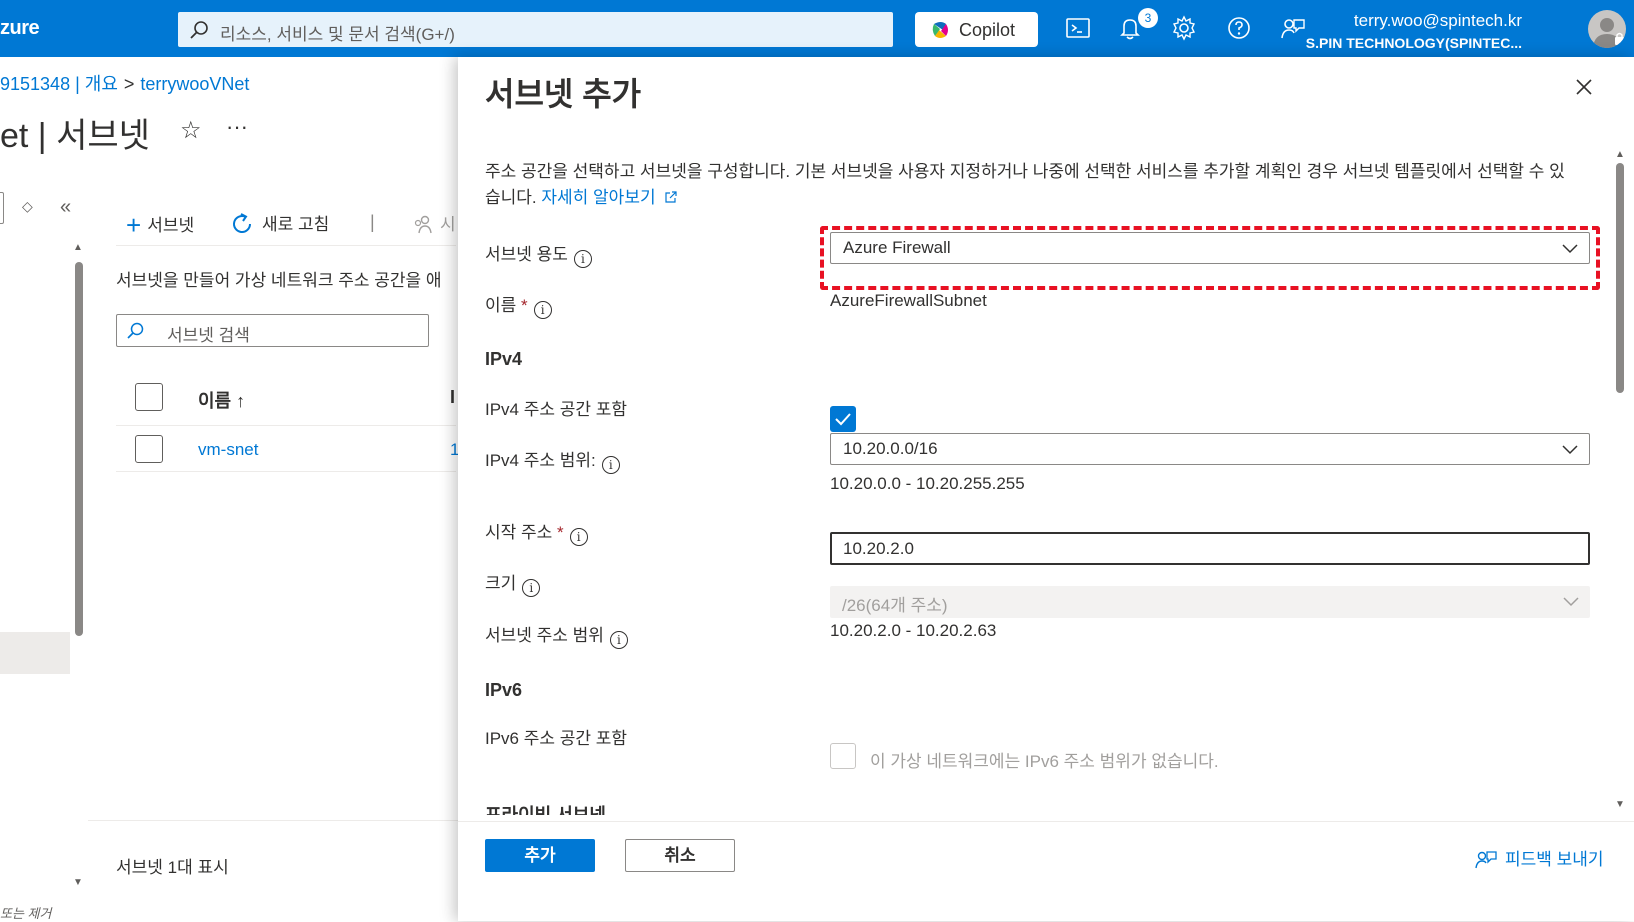 The height and width of the screenshot is (922, 1634). What do you see at coordinates (976, 29) in the screenshot?
I see `copilot-button: Copilot` at bounding box center [976, 29].